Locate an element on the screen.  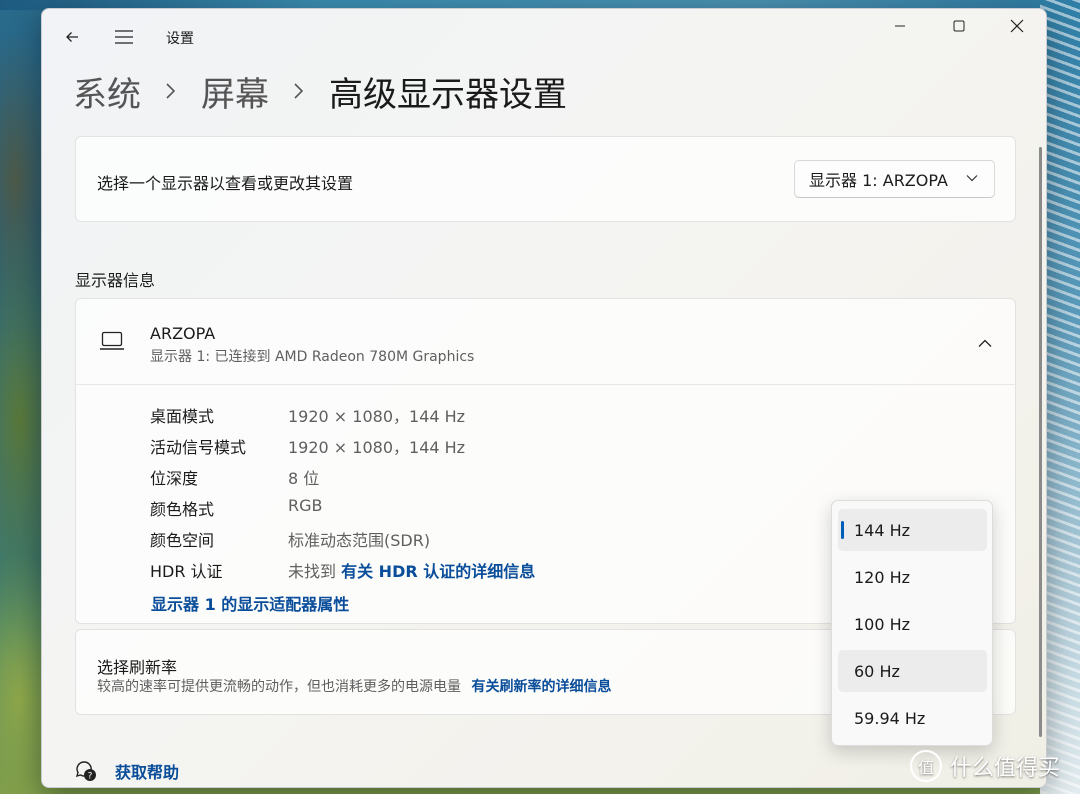
get-help: ? 获取帮助 is located at coordinates (127, 771).